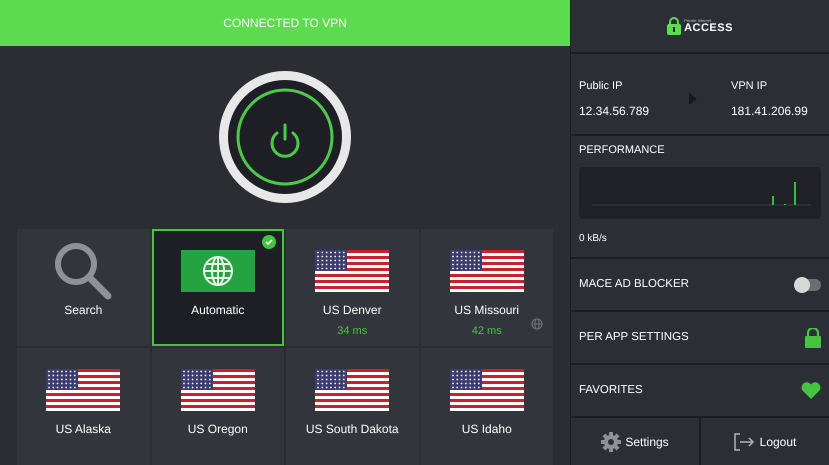 This screenshot has width=829, height=465. I want to click on gear-icon, so click(611, 442).